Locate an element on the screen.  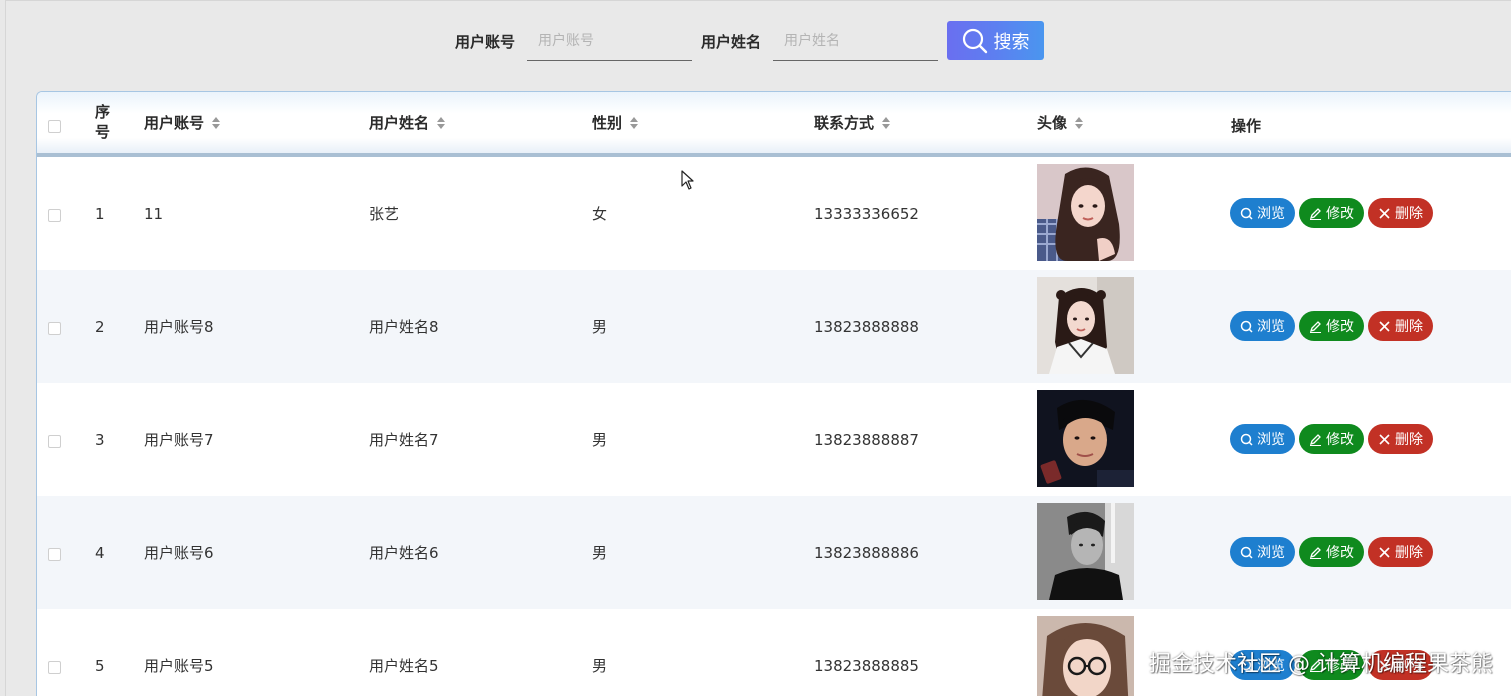
row-contact: 13333336652 is located at coordinates (866, 213).